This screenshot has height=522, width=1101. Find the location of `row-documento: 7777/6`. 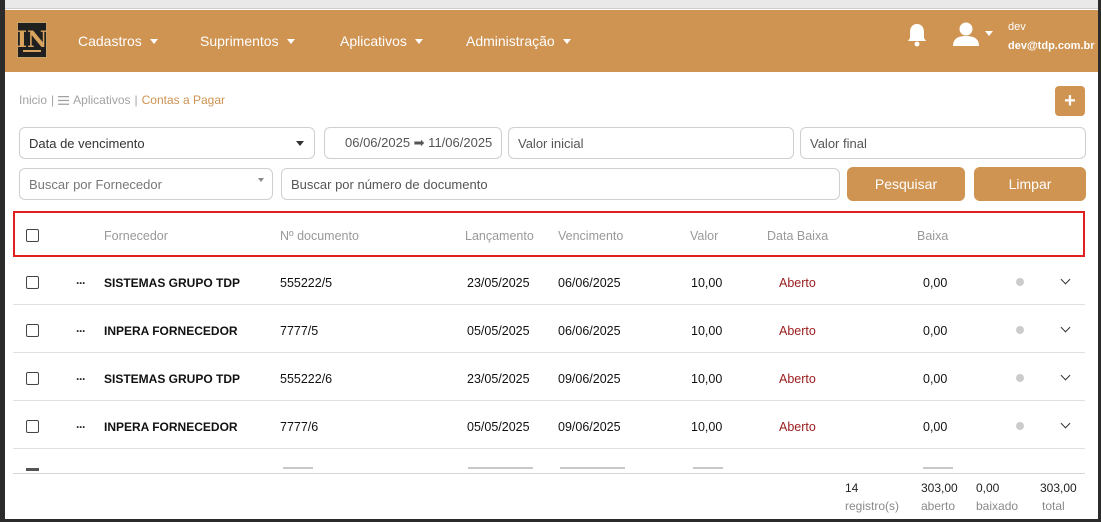

row-documento: 7777/6 is located at coordinates (299, 427).